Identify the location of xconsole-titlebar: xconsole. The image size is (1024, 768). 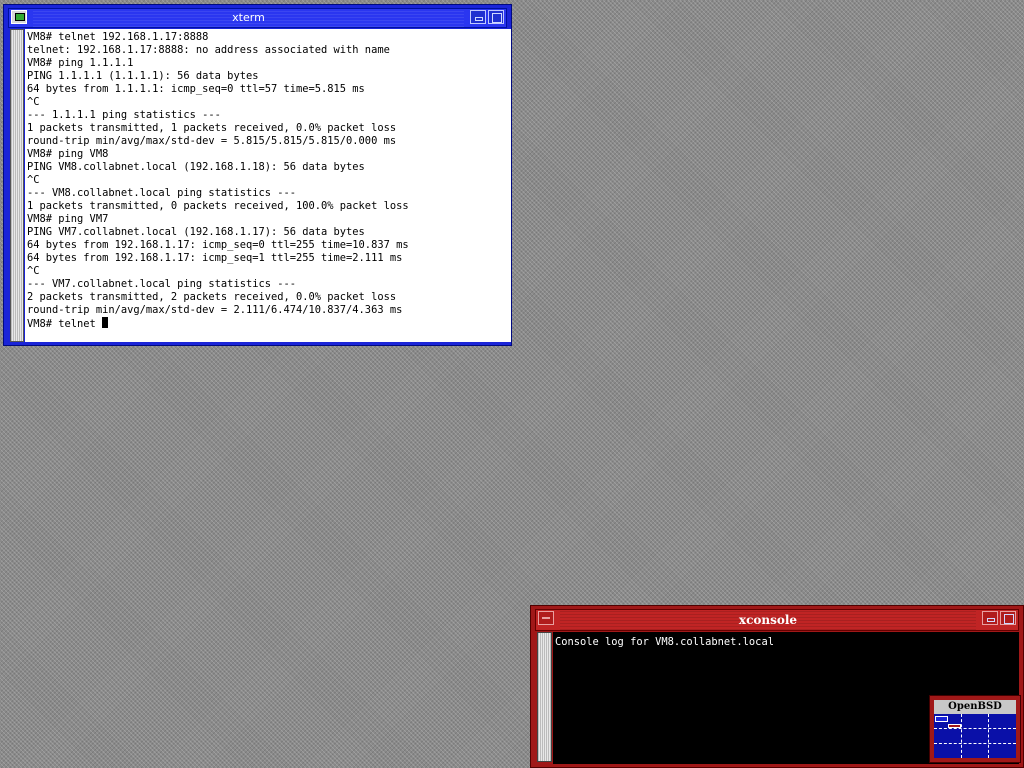
(777, 620).